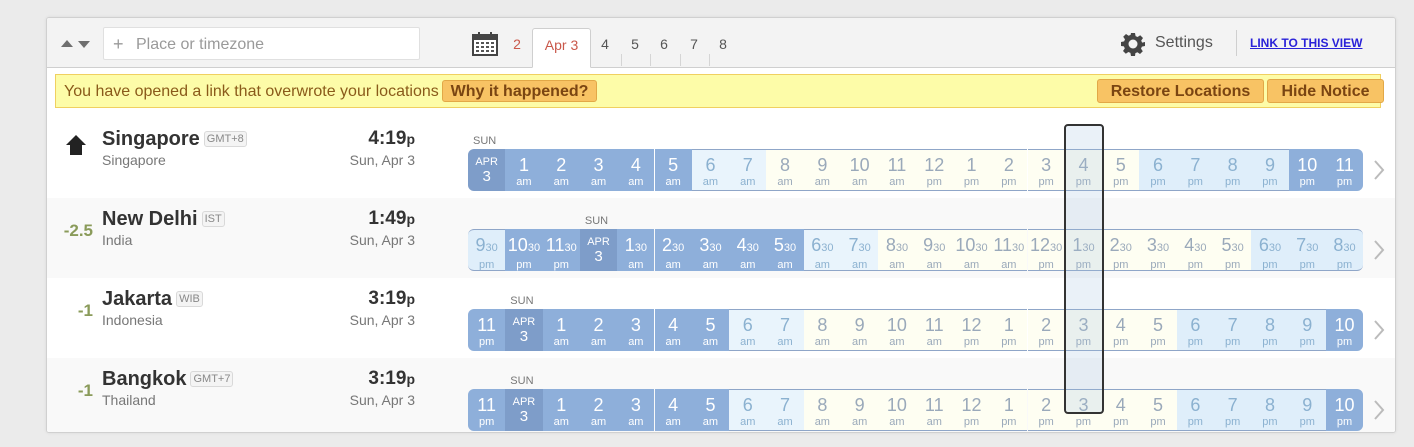 Image resolution: width=1414 pixels, height=447 pixels. I want to click on date-tab-prev: 2, so click(517, 47).